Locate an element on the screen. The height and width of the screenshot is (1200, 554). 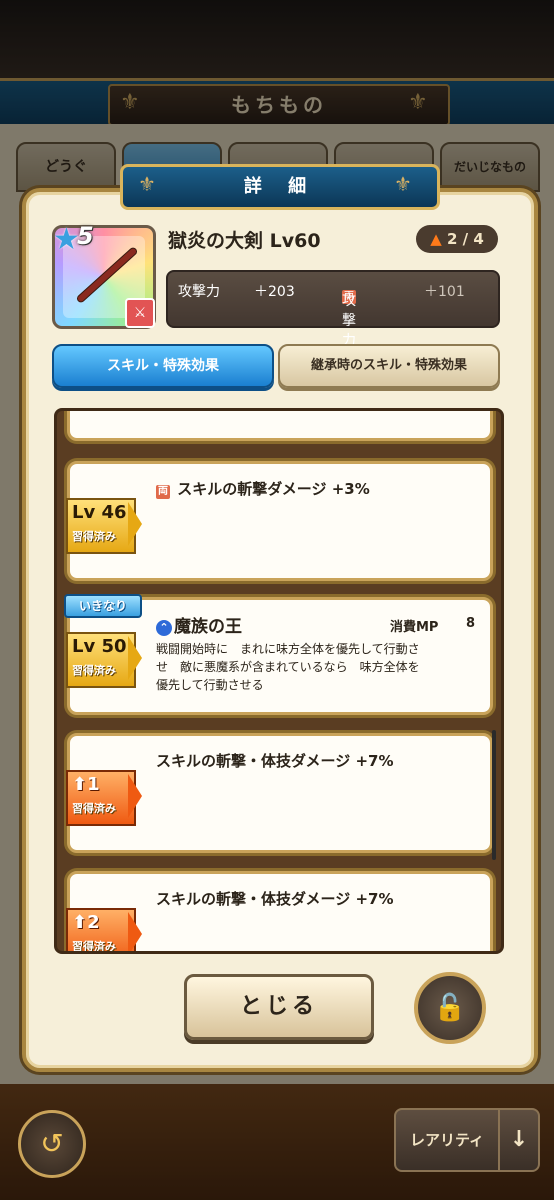
tab-inherited-skills: 継承時のスキル・特殊効果 is located at coordinates (389, 366).